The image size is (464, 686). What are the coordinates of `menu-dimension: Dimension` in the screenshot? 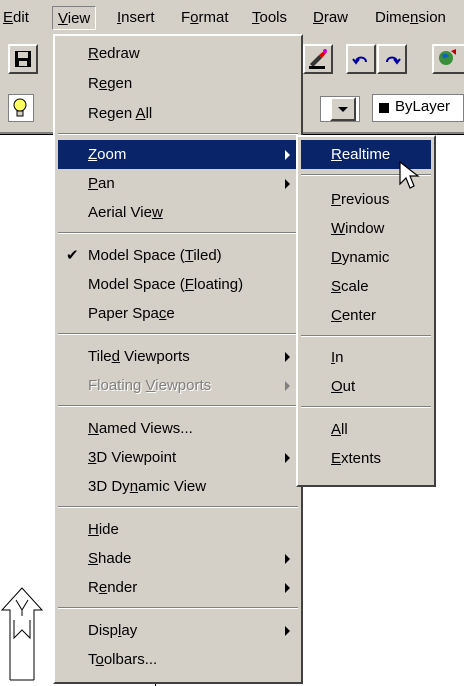 It's located at (410, 18).